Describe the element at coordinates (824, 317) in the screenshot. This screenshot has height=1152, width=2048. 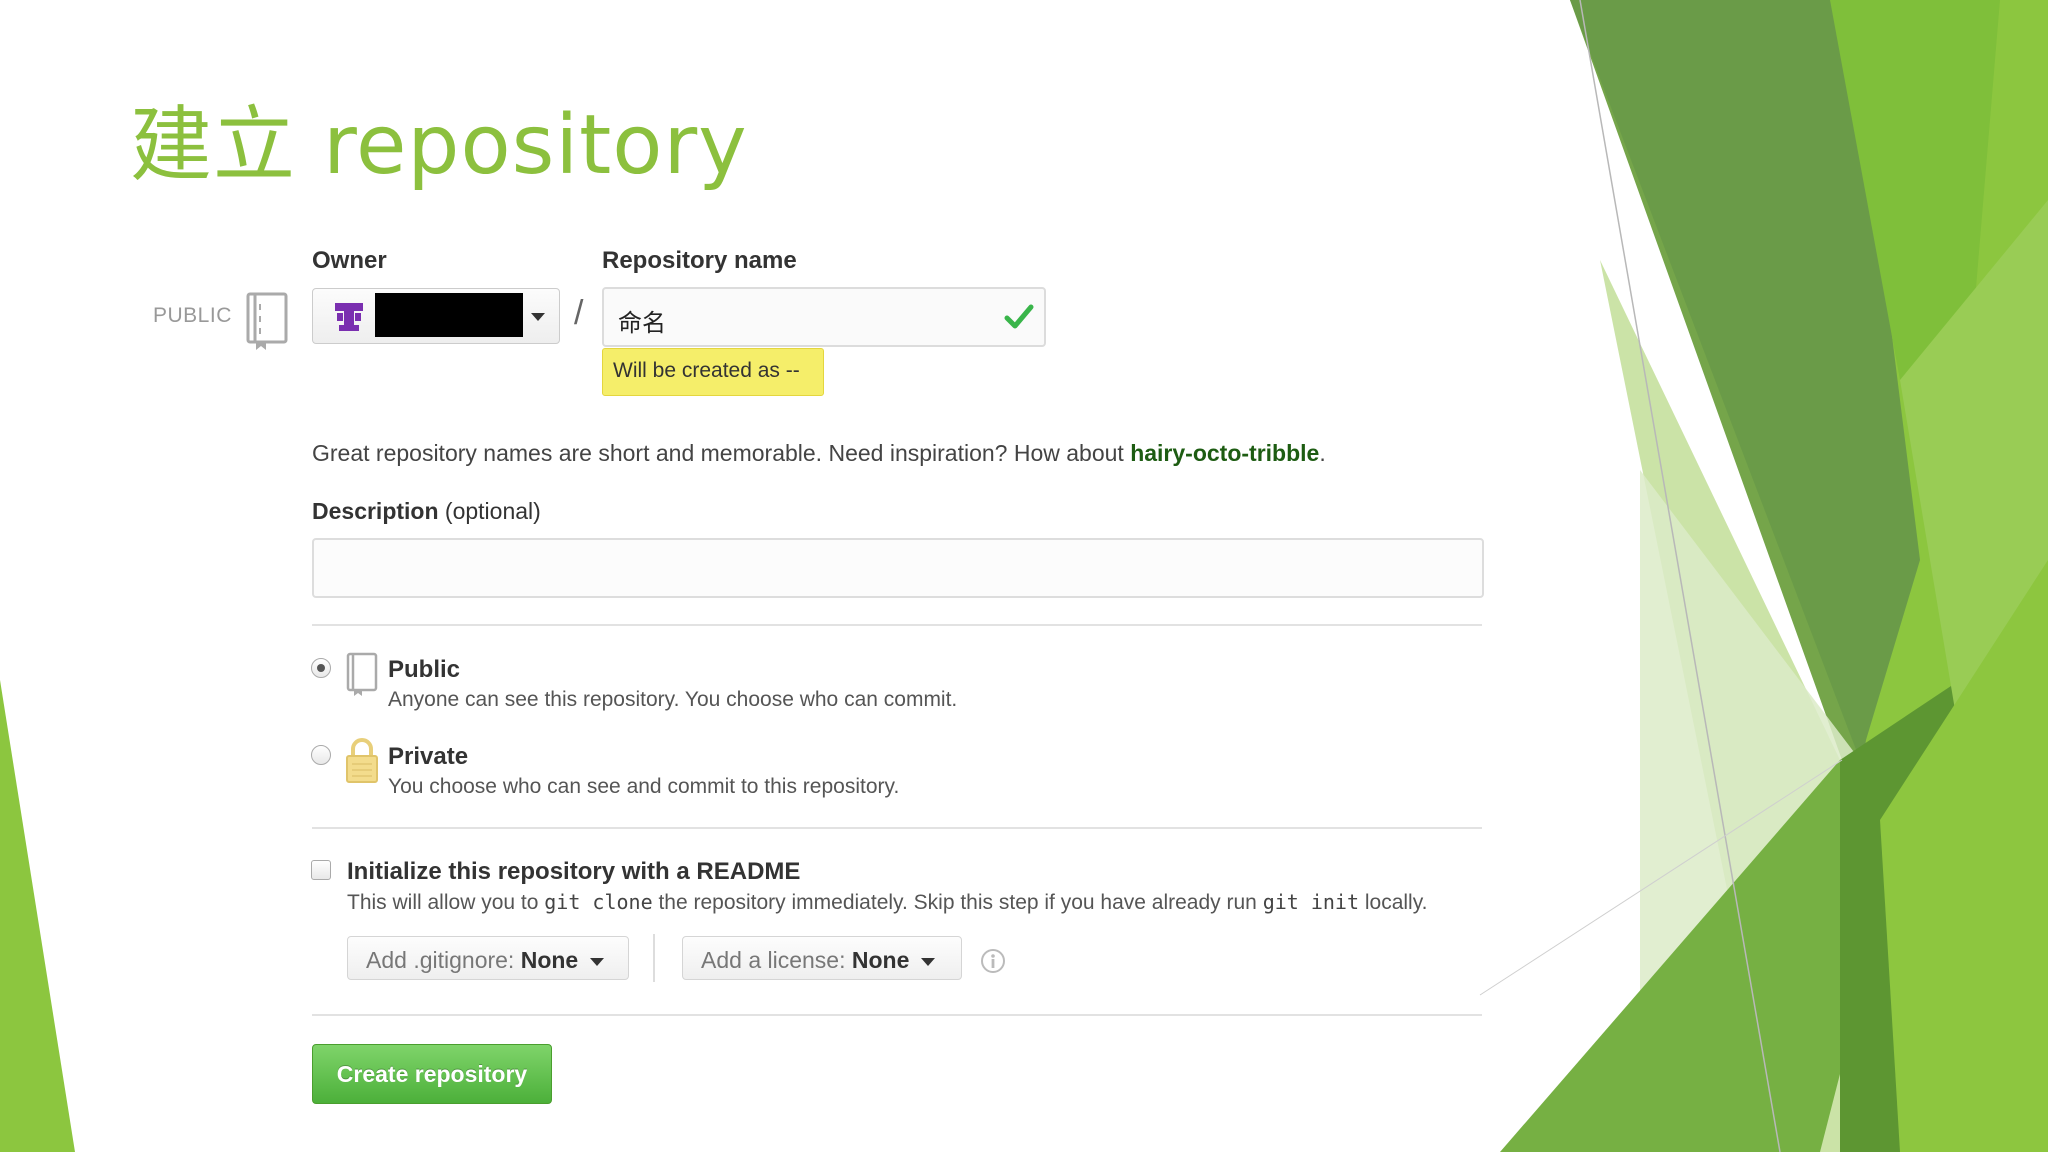
I see `repo-name-input: 命名` at that location.